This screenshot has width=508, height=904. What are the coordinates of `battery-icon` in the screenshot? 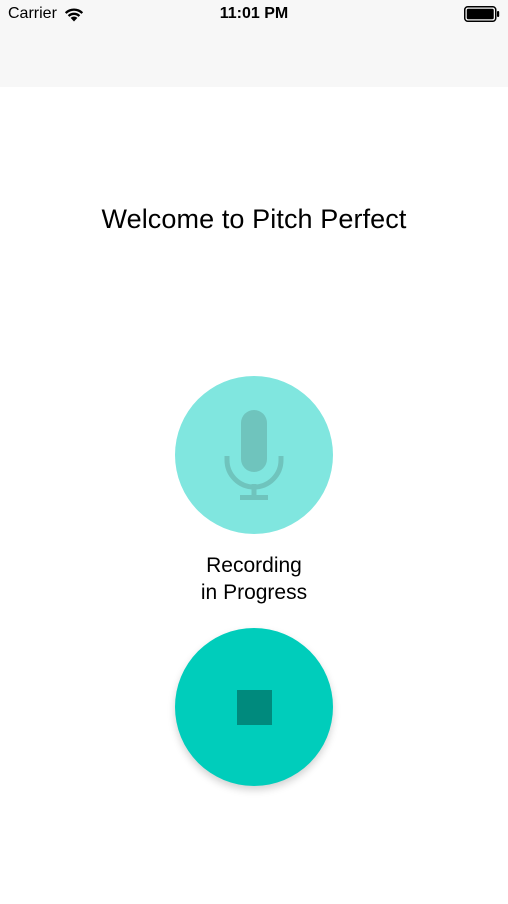 It's located at (482, 14).